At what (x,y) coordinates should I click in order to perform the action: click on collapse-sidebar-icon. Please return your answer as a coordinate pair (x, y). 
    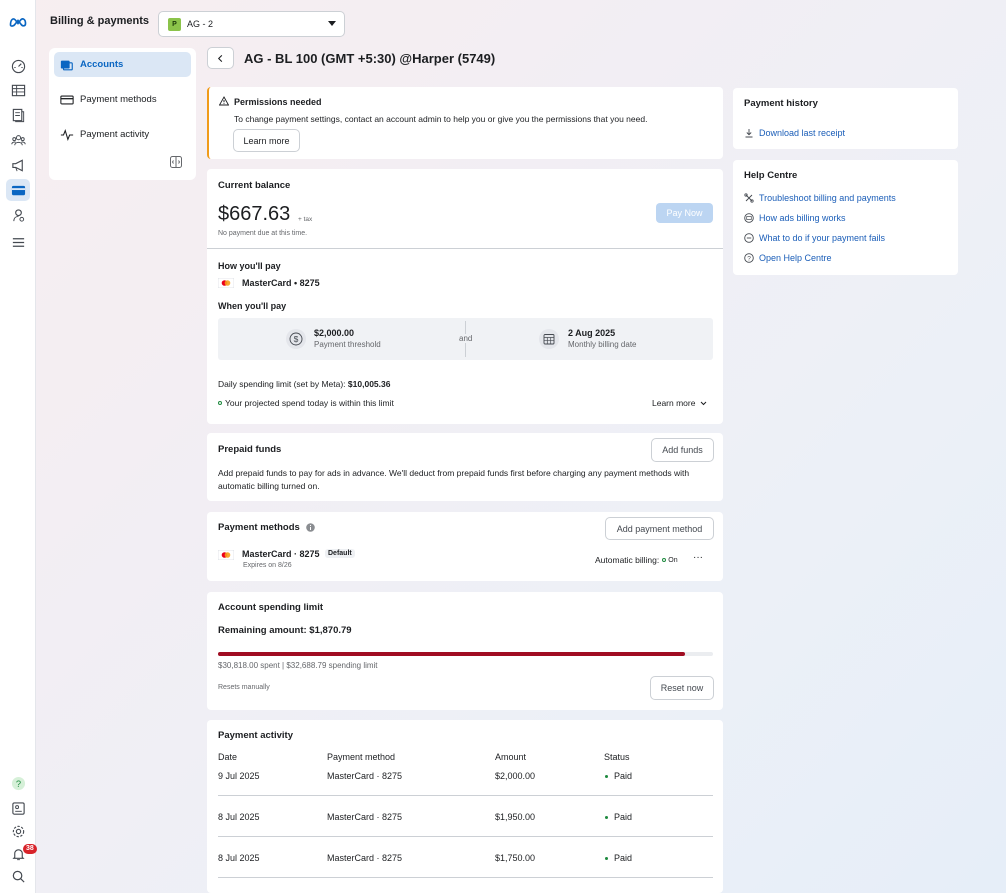
    Looking at the image, I should click on (176, 162).